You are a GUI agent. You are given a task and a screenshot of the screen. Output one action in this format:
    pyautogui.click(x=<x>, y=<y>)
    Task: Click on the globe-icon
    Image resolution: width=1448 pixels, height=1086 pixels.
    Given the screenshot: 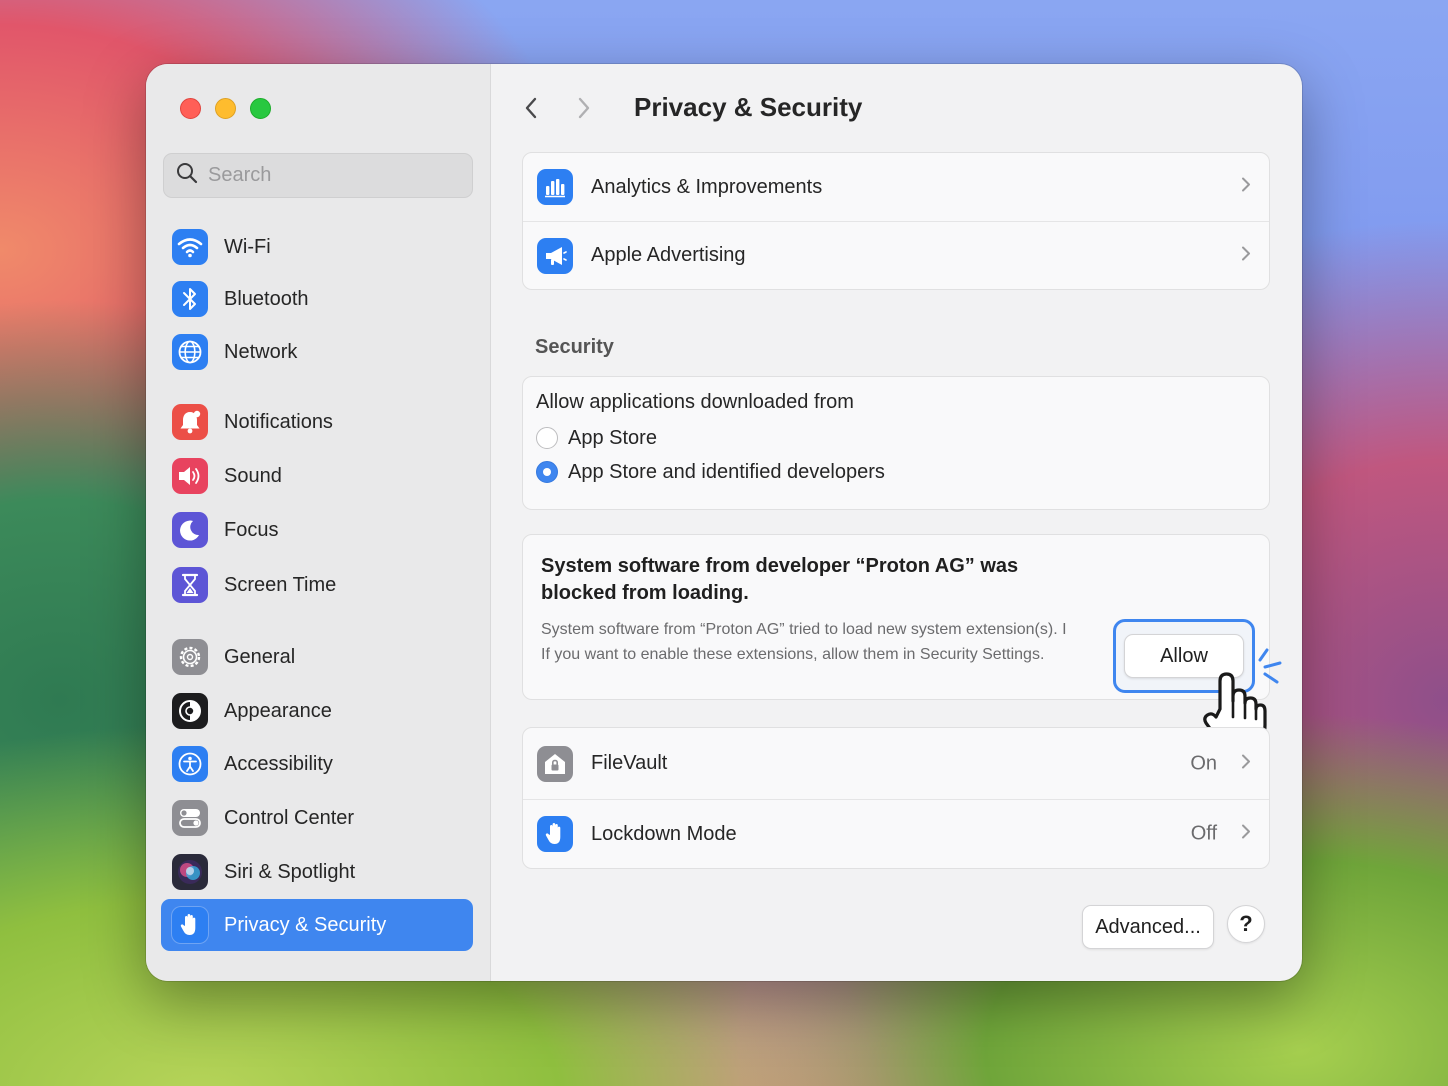 What is the action you would take?
    pyautogui.click(x=190, y=352)
    